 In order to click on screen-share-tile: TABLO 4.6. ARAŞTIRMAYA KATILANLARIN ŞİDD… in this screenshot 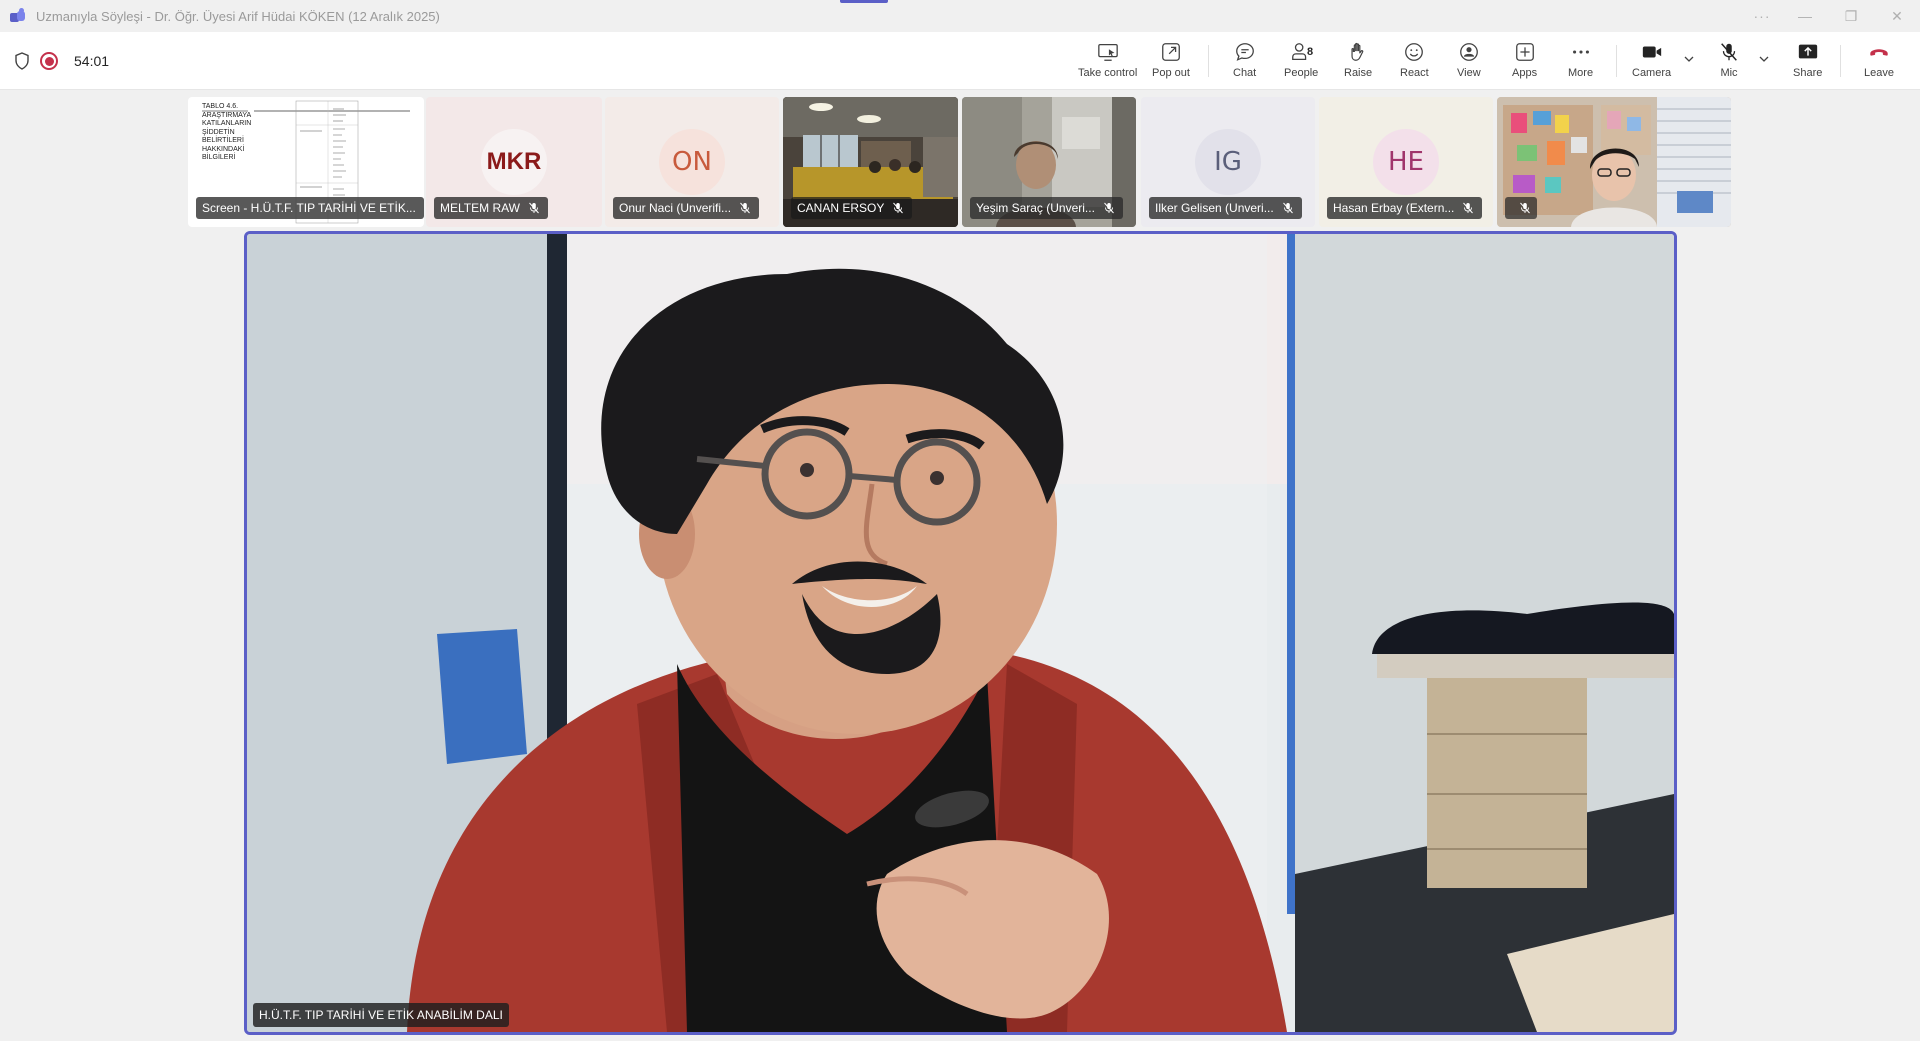, I will do `click(306, 162)`.